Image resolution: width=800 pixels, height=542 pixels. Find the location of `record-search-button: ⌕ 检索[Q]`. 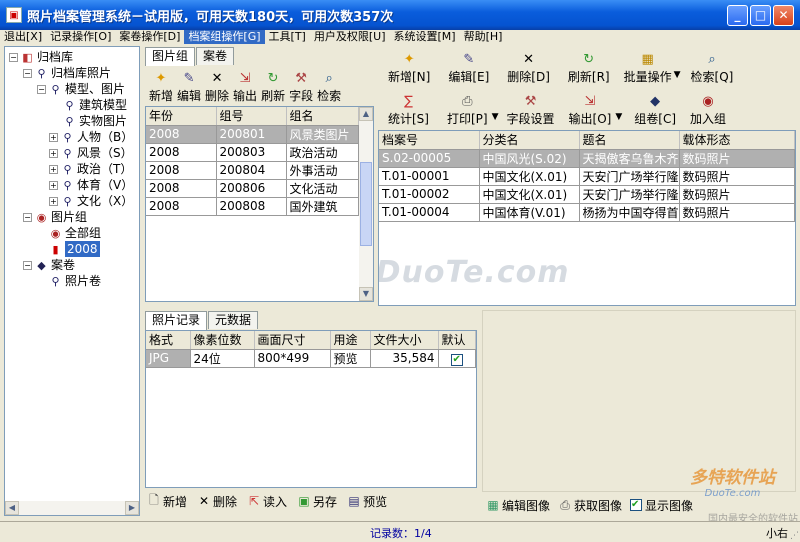

record-search-button: ⌕ 检索[Q] is located at coordinates (712, 68).